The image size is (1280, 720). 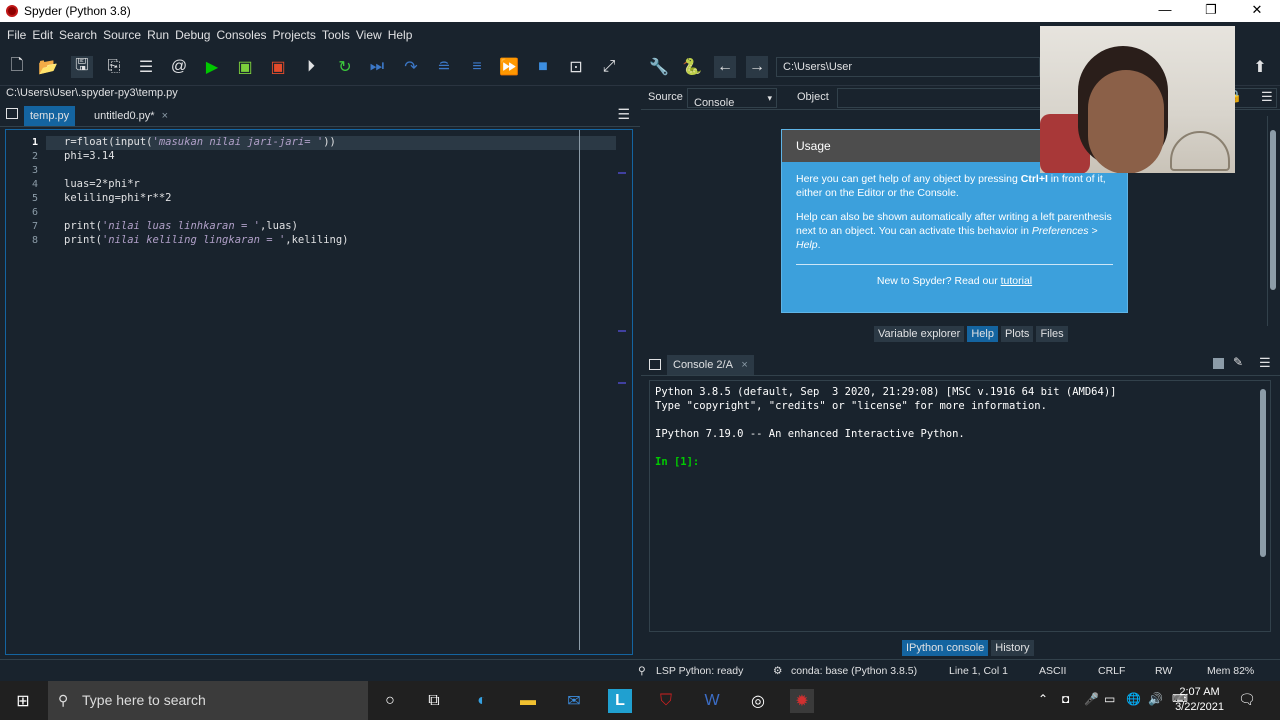 What do you see at coordinates (192, 35) in the screenshot?
I see `menu-debug: Debug` at bounding box center [192, 35].